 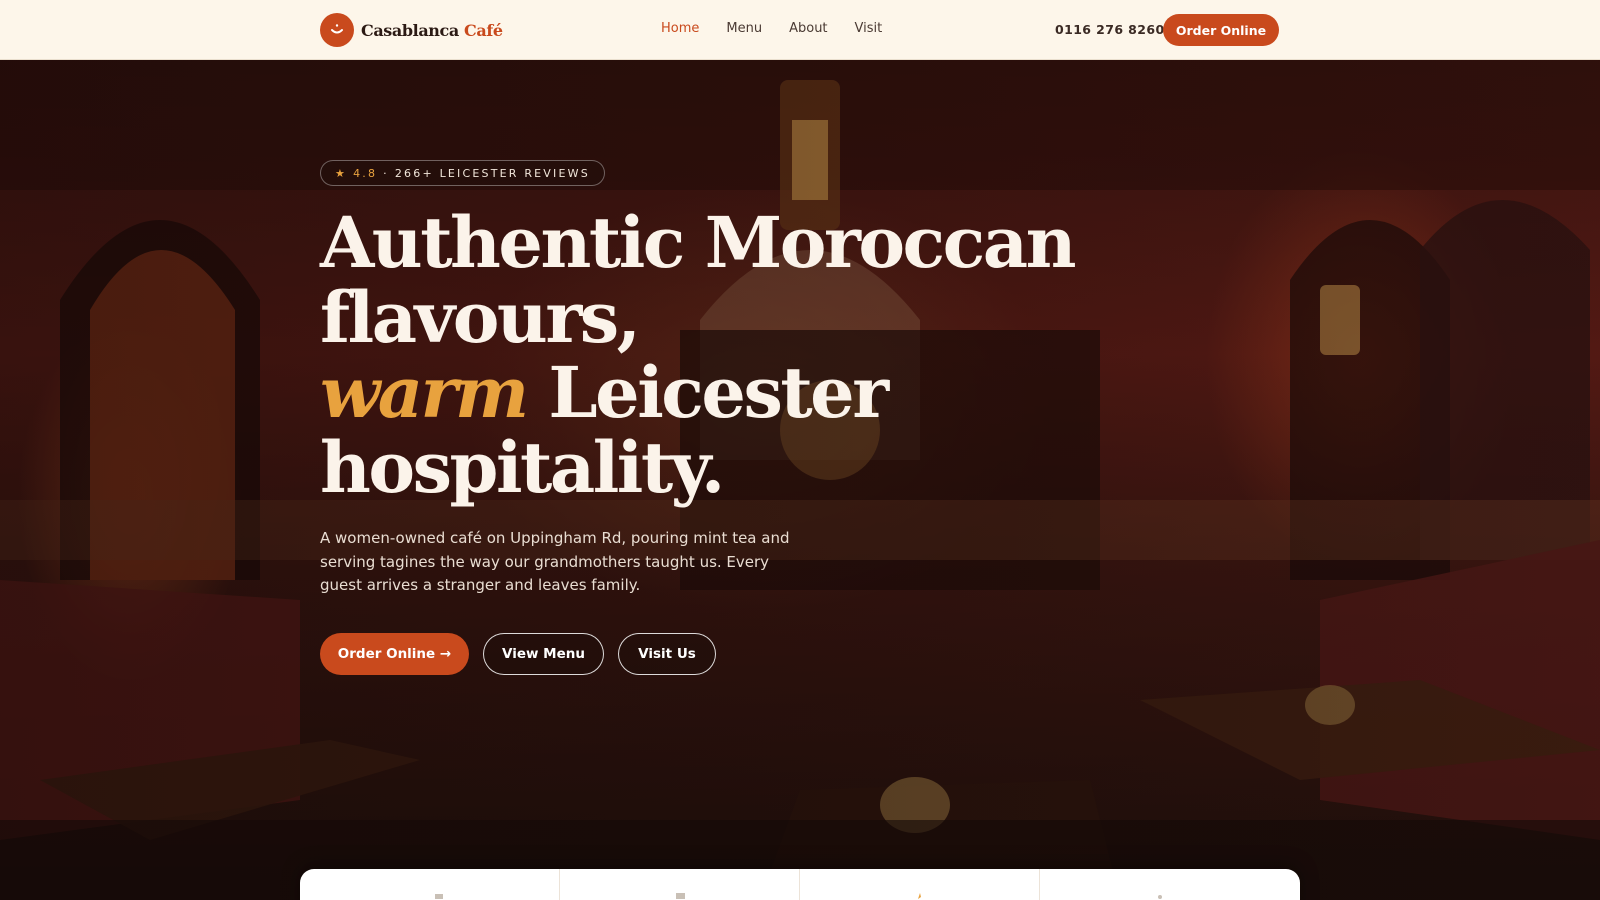 What do you see at coordinates (522, 467) in the screenshot?
I see `headline-line-4: hospitality.` at bounding box center [522, 467].